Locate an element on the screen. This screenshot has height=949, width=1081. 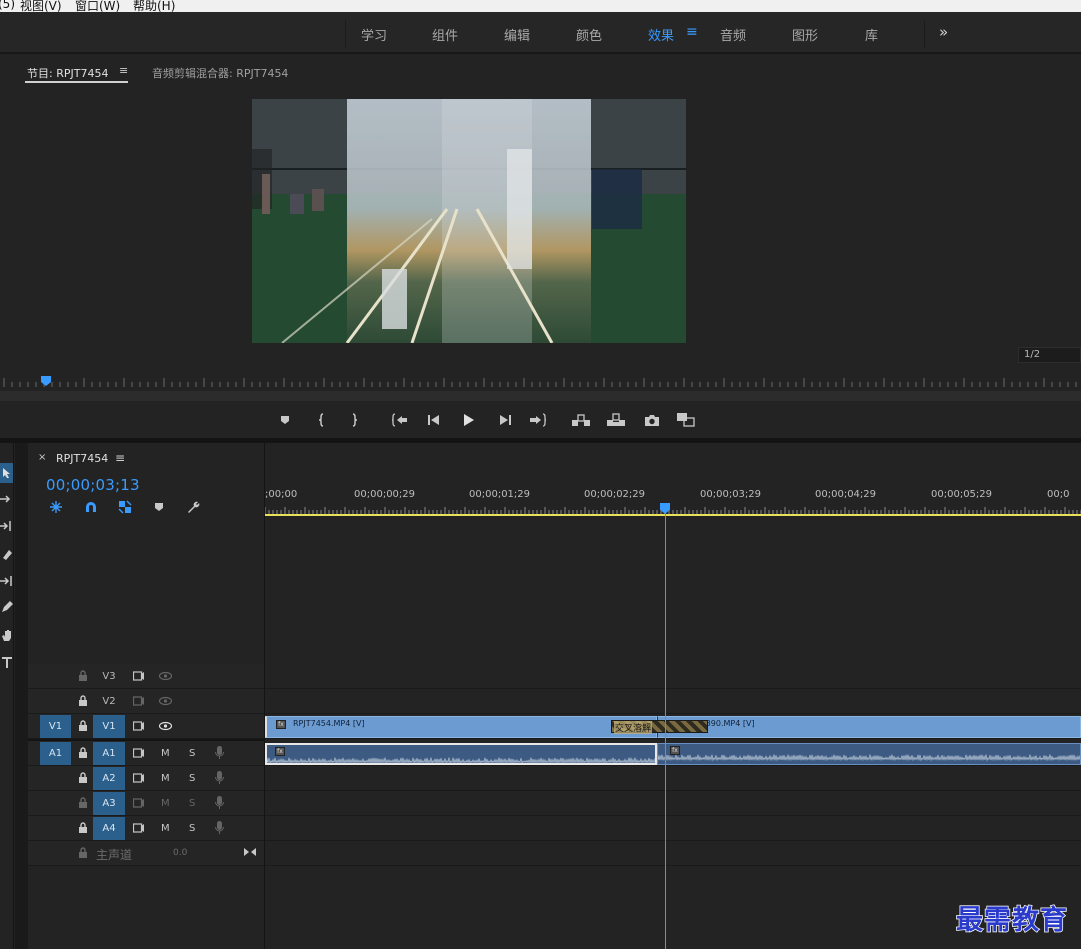
mark-out-button is located at coordinates (354, 420).